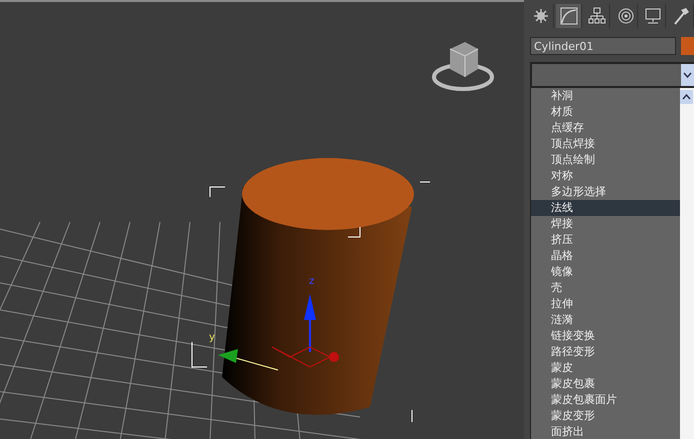 This screenshot has width=694, height=439. I want to click on modifier-list-item: 壳, so click(605, 288).